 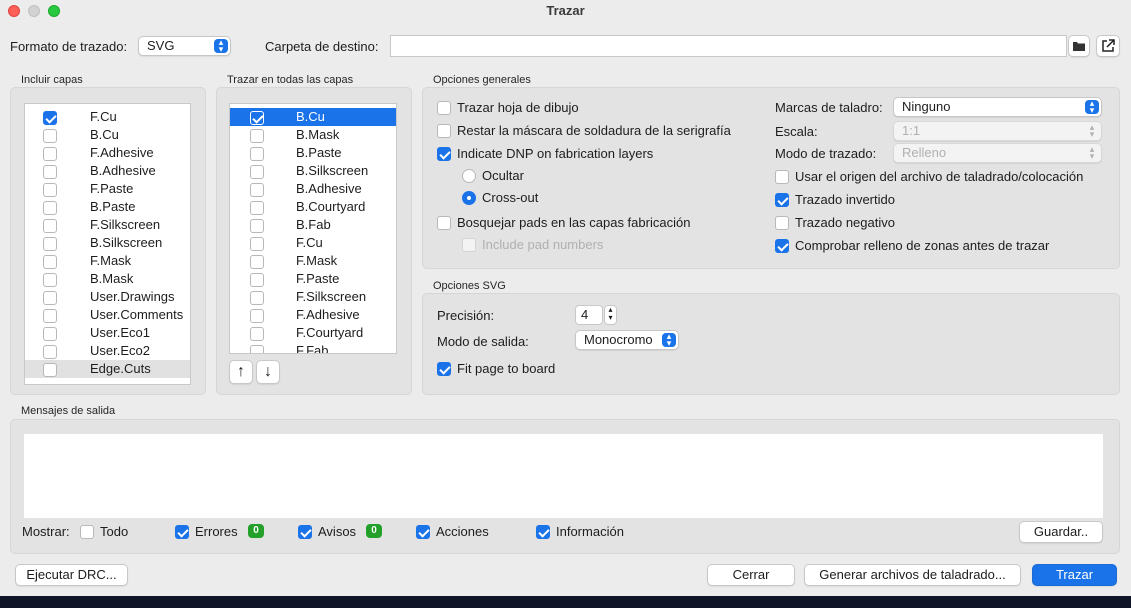 I want to click on plot-button: Trazar, so click(x=1074, y=575).